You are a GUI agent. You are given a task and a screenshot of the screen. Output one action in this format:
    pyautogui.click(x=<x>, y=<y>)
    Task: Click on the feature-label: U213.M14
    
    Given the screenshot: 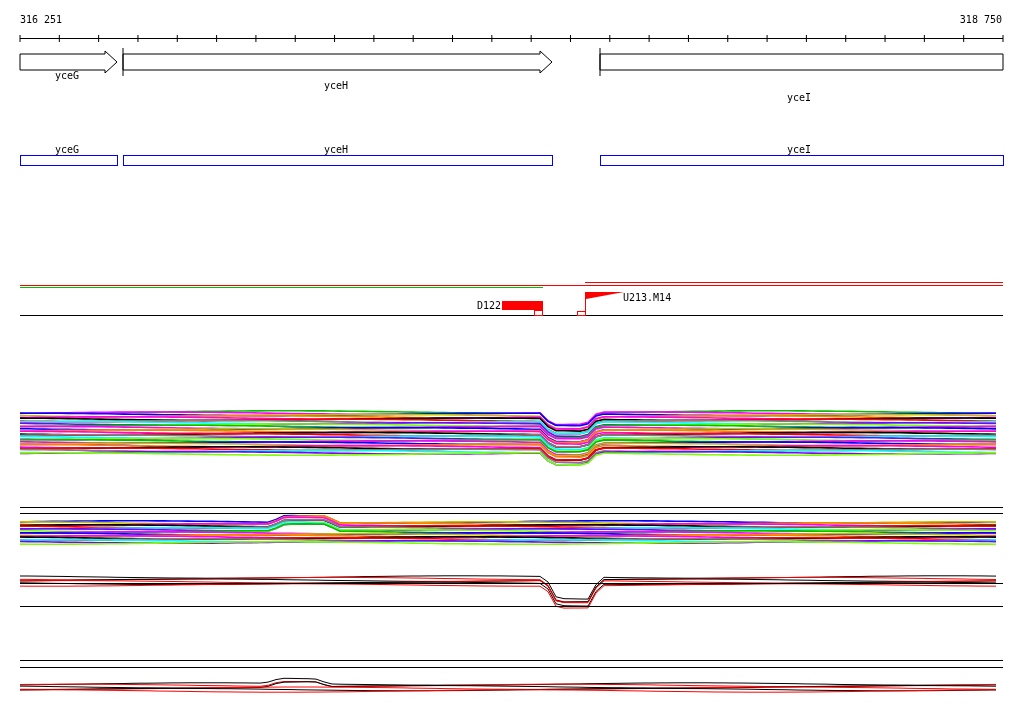 What is the action you would take?
    pyautogui.click(x=647, y=297)
    